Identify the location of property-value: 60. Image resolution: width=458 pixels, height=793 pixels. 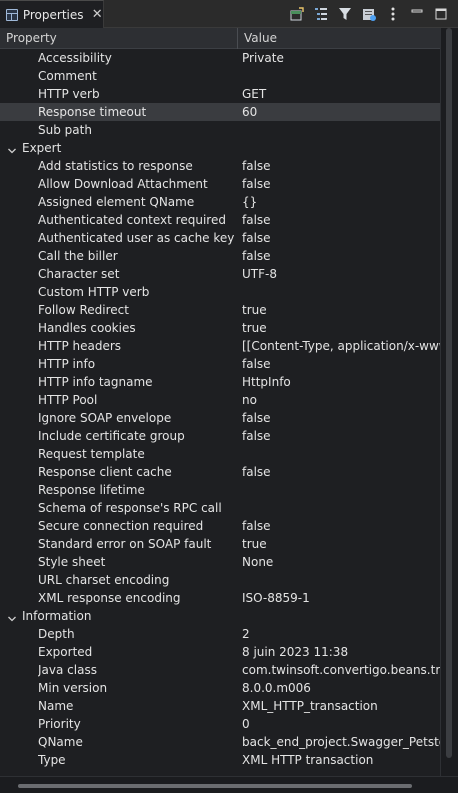
(341, 112).